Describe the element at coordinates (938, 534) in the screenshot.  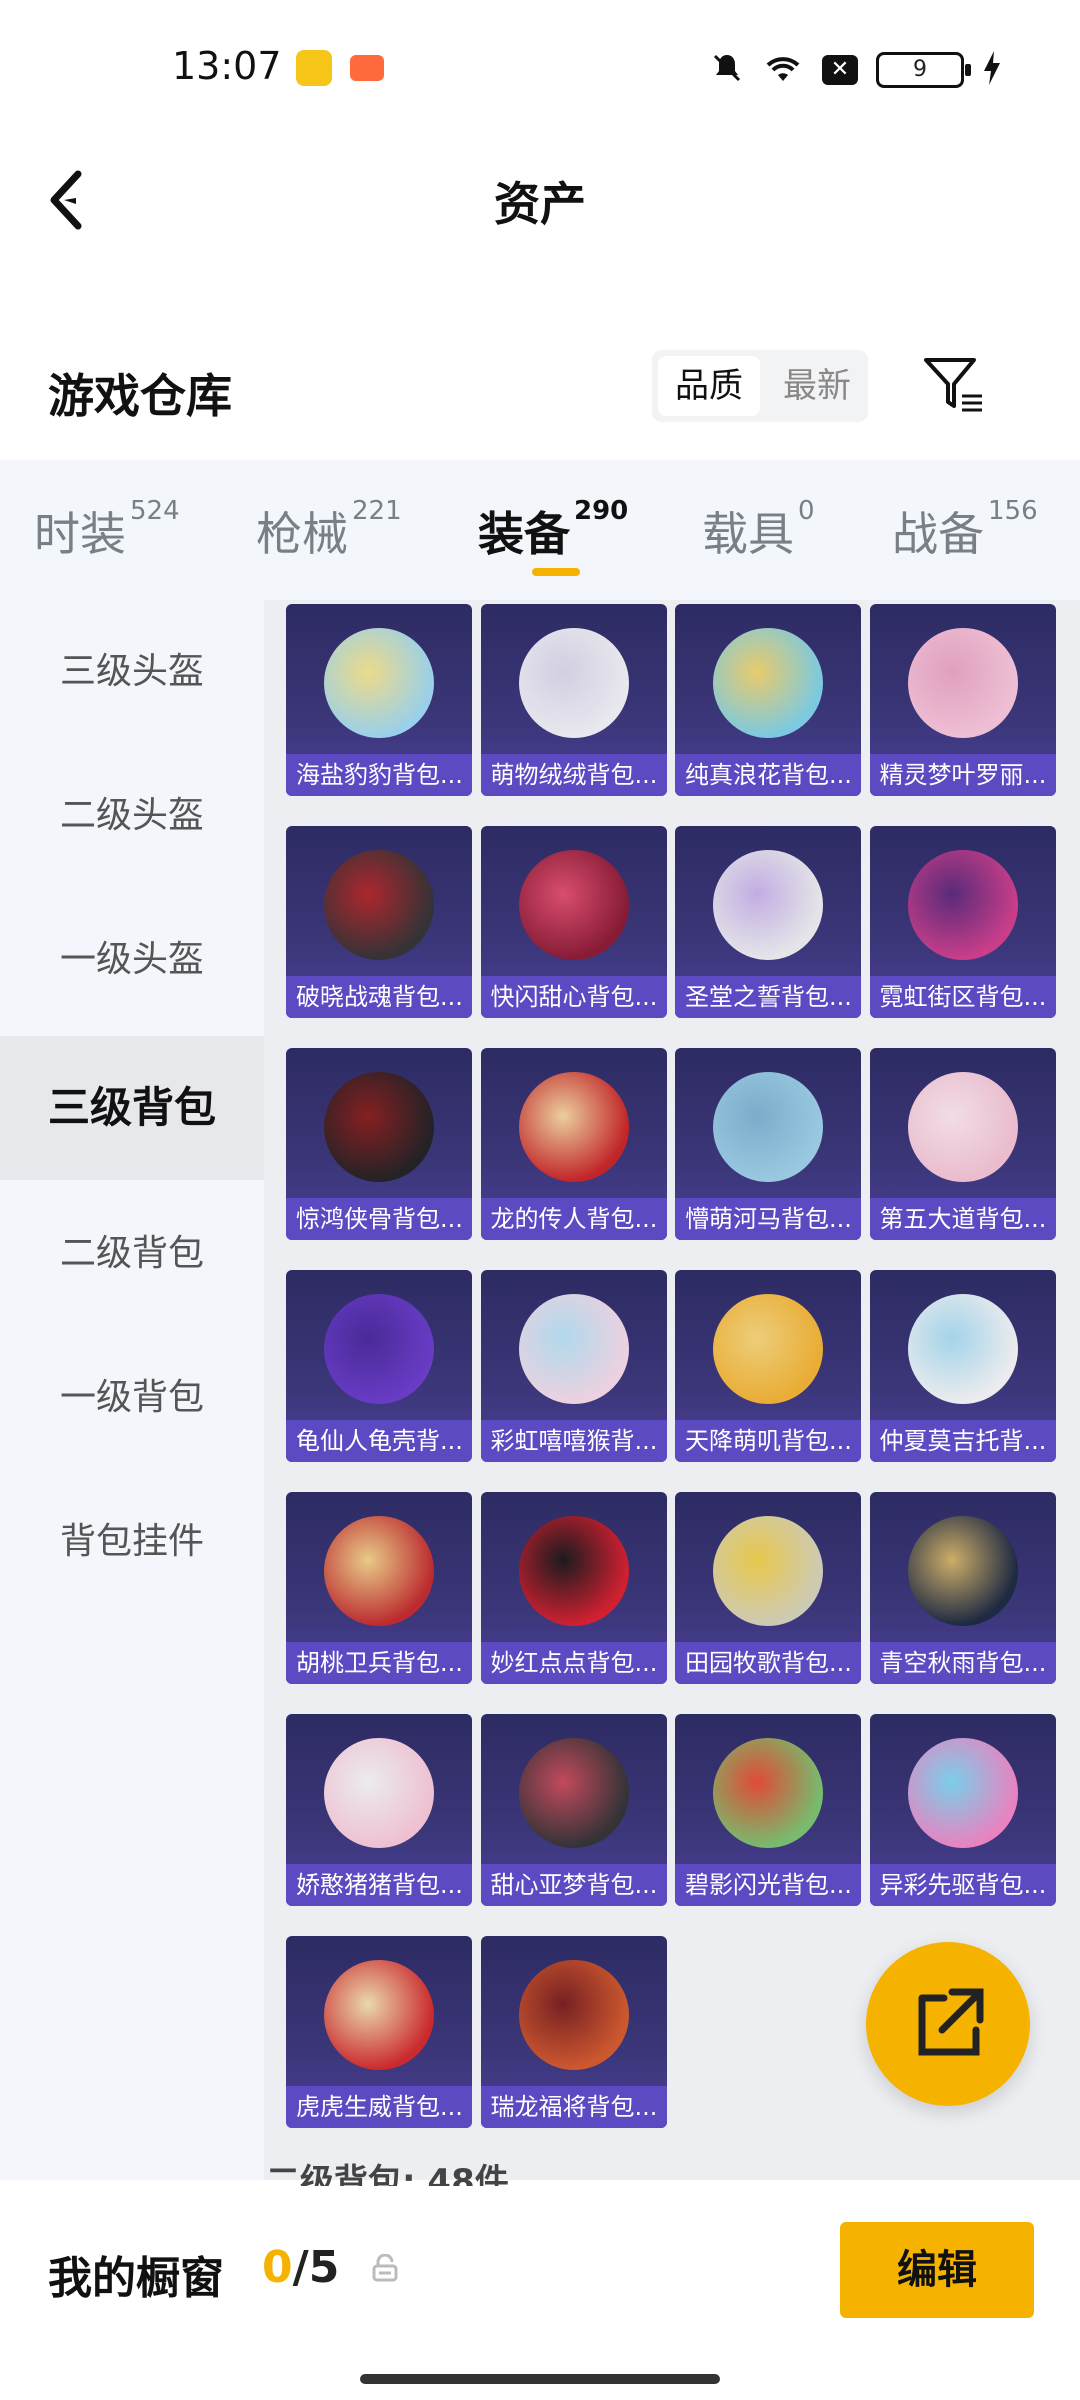
I see `tab-label: 战备` at that location.